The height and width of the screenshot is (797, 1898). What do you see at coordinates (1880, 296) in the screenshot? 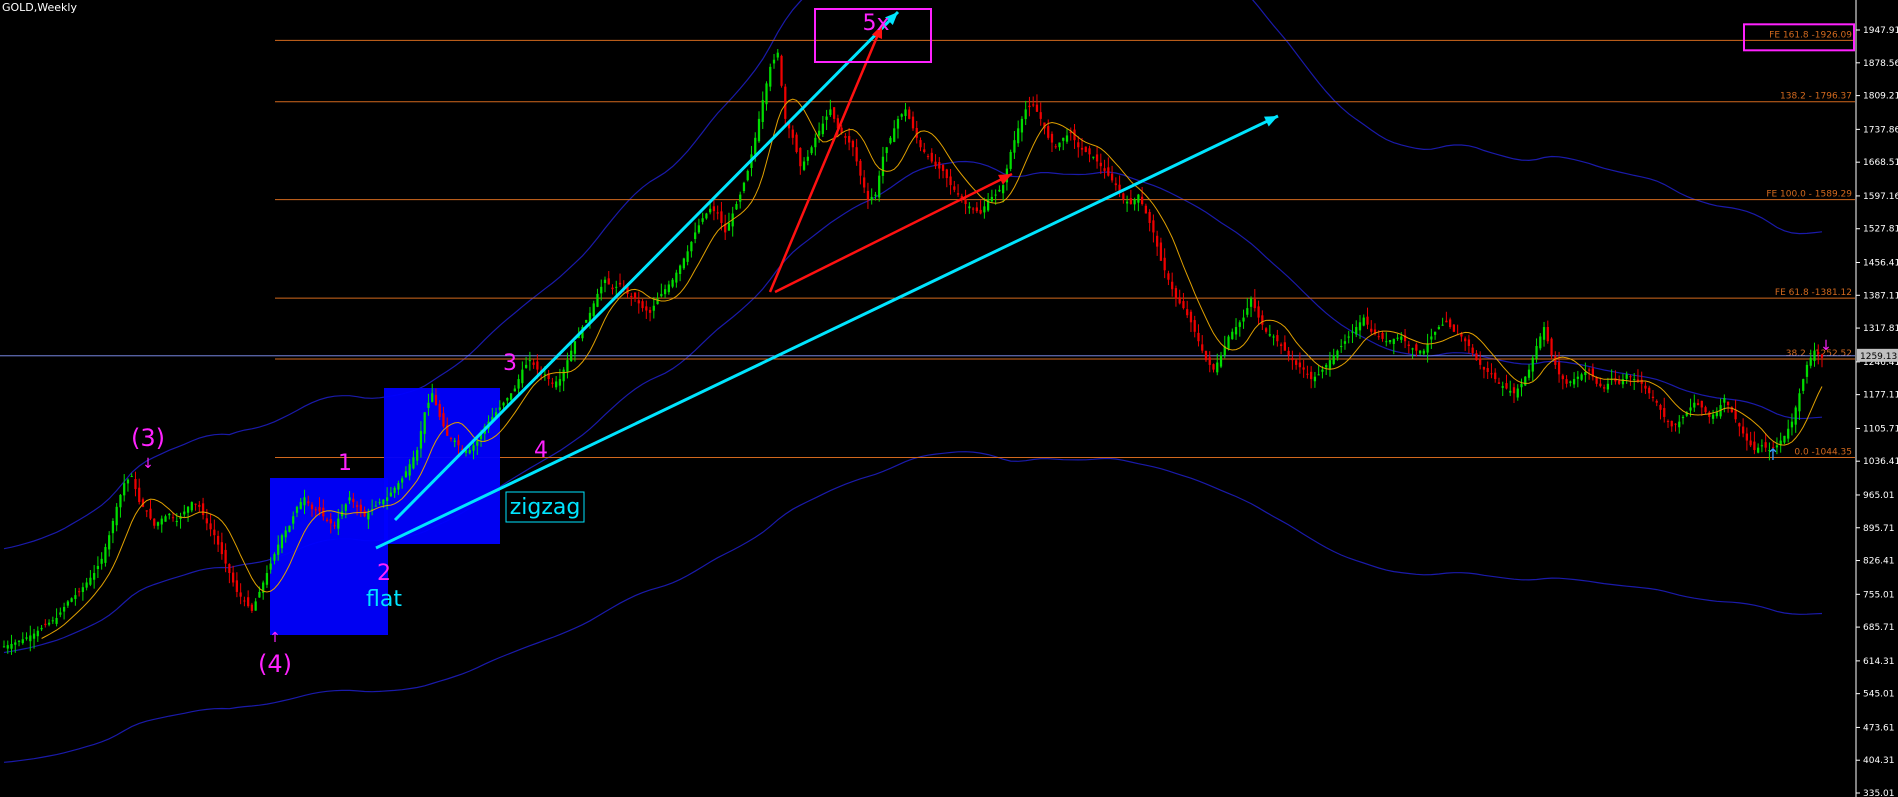
I see `price-tick-label: 1387.11` at bounding box center [1880, 296].